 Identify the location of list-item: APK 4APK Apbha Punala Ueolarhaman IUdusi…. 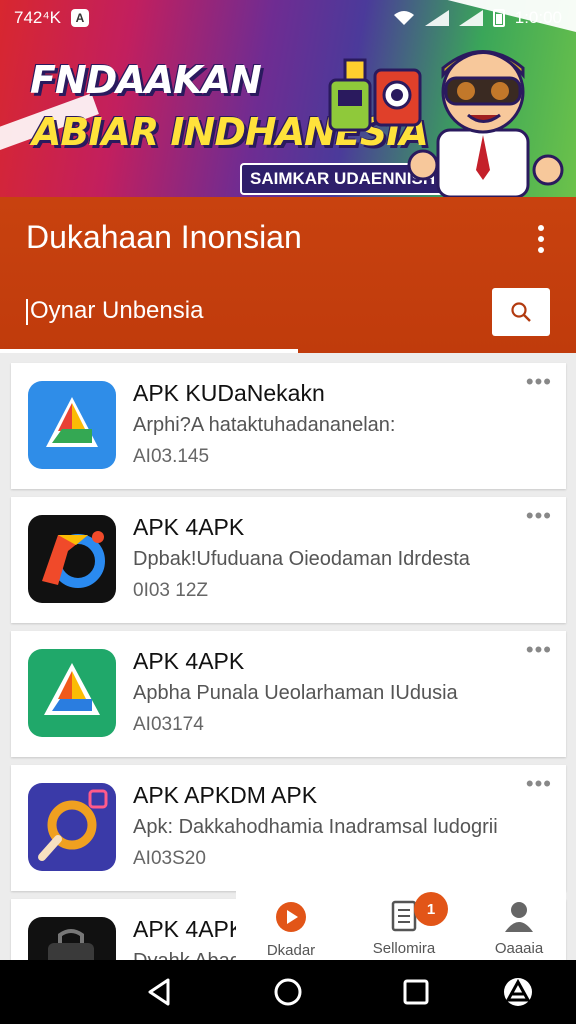
(288, 694).